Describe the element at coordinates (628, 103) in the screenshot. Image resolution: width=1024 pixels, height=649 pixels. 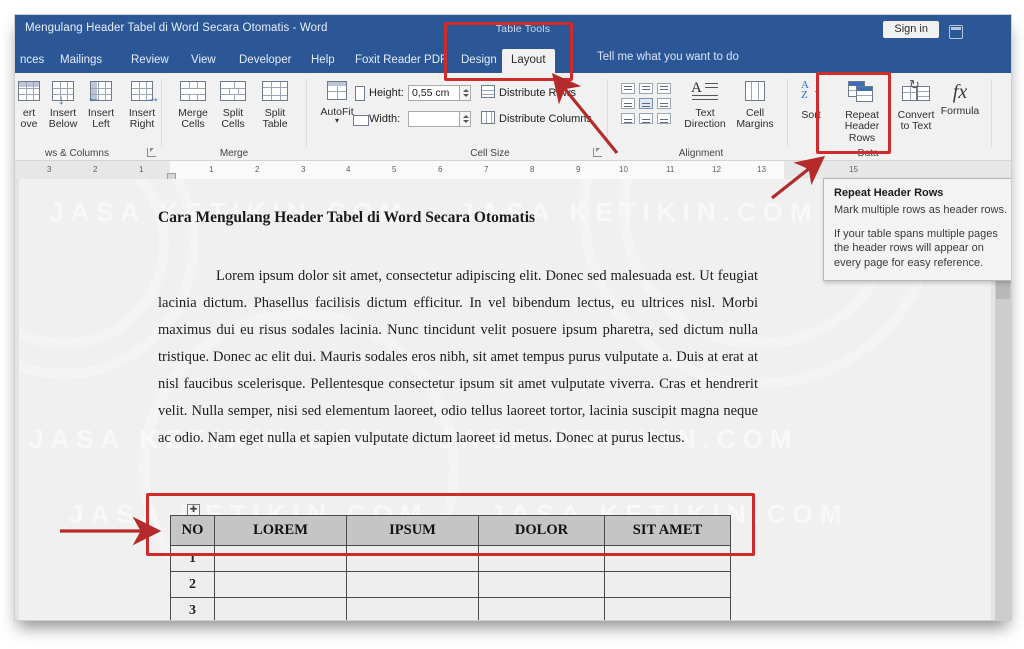
I see `align-center-left-button` at that location.